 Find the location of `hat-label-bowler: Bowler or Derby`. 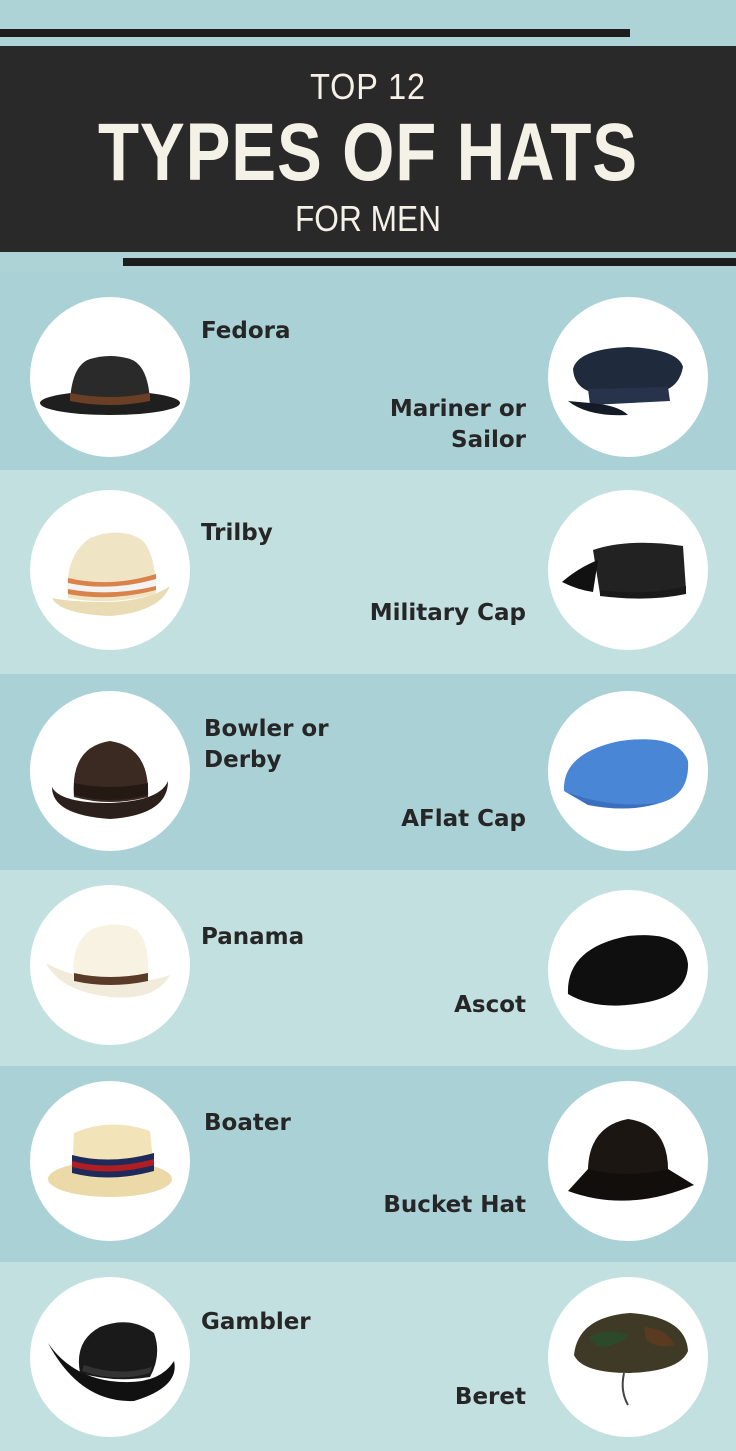

hat-label-bowler: Bowler or Derby is located at coordinates (266, 744).